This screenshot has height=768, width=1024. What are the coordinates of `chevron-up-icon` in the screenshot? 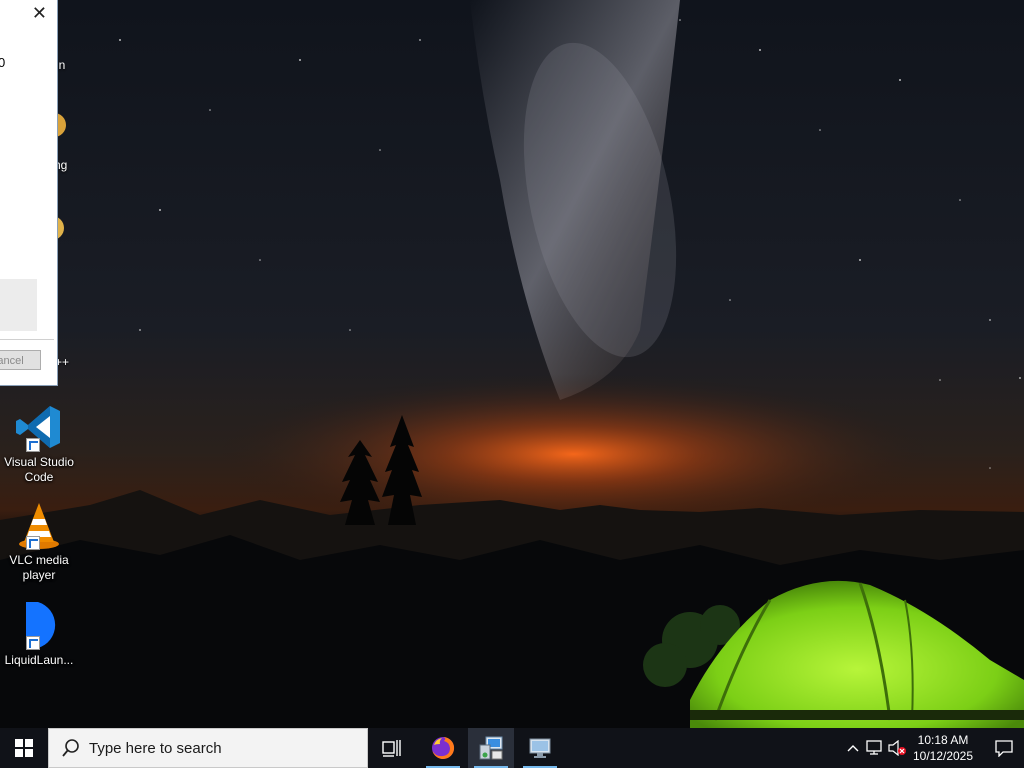 It's located at (853, 748).